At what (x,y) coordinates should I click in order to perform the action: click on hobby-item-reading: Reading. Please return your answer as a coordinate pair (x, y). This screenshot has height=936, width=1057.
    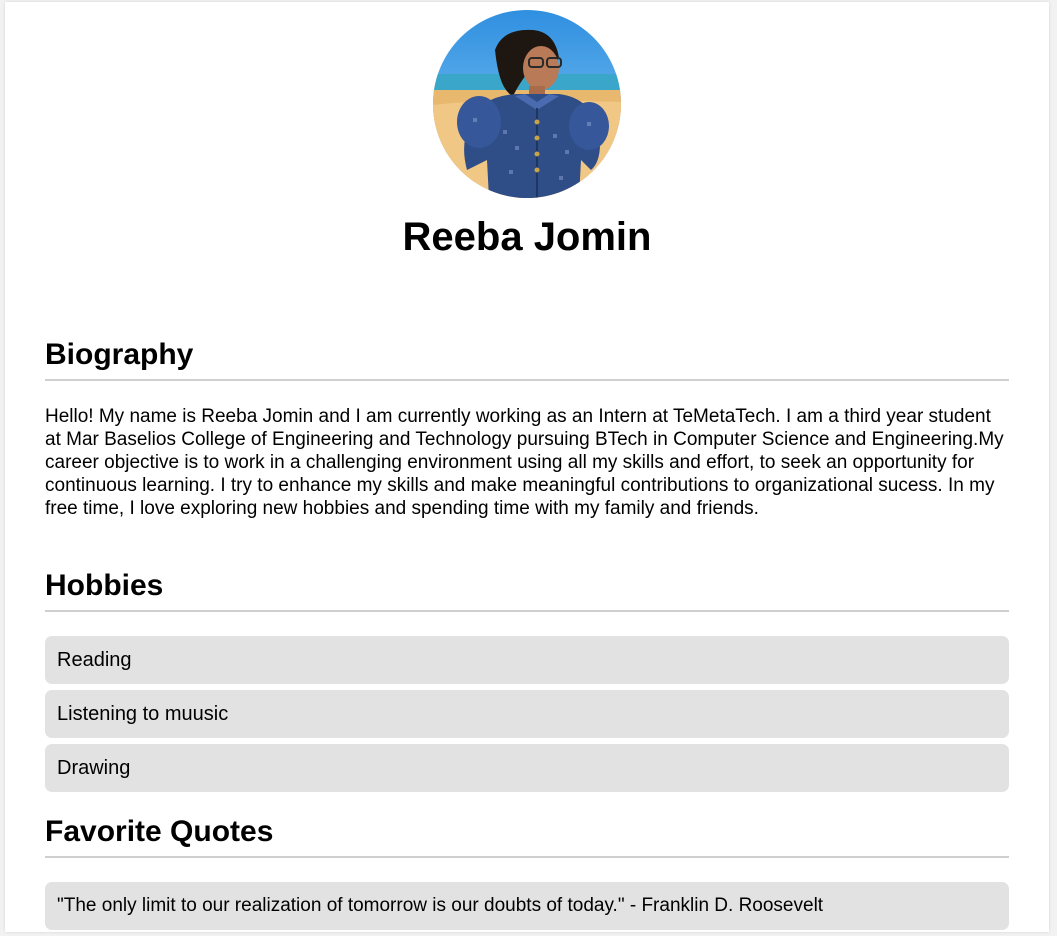
    Looking at the image, I should click on (527, 660).